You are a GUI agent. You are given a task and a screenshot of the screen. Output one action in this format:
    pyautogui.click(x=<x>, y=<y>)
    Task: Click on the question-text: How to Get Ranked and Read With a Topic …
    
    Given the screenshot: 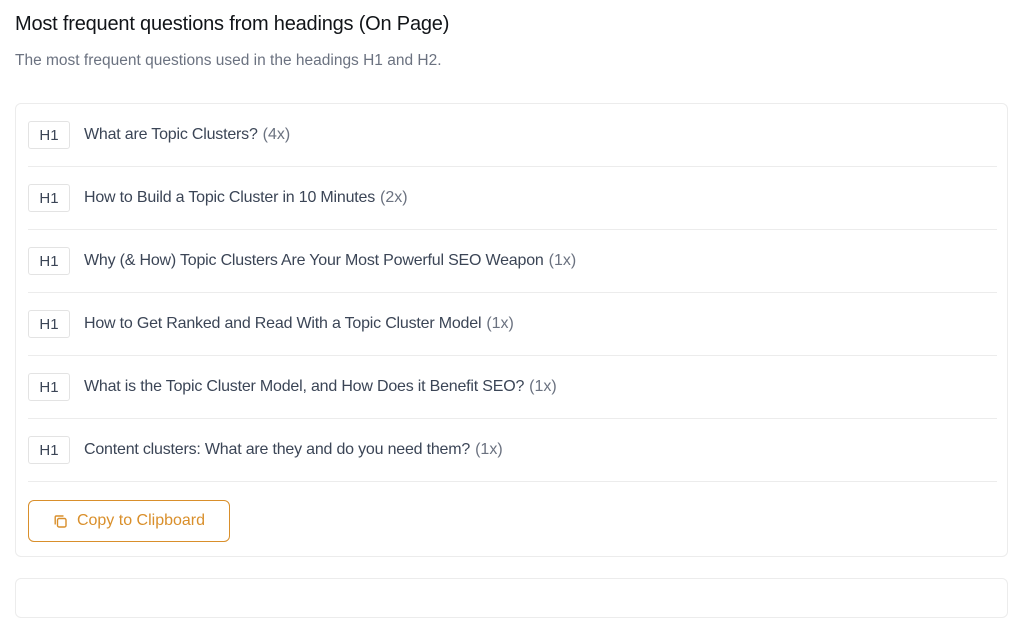 What is the action you would take?
    pyautogui.click(x=283, y=323)
    